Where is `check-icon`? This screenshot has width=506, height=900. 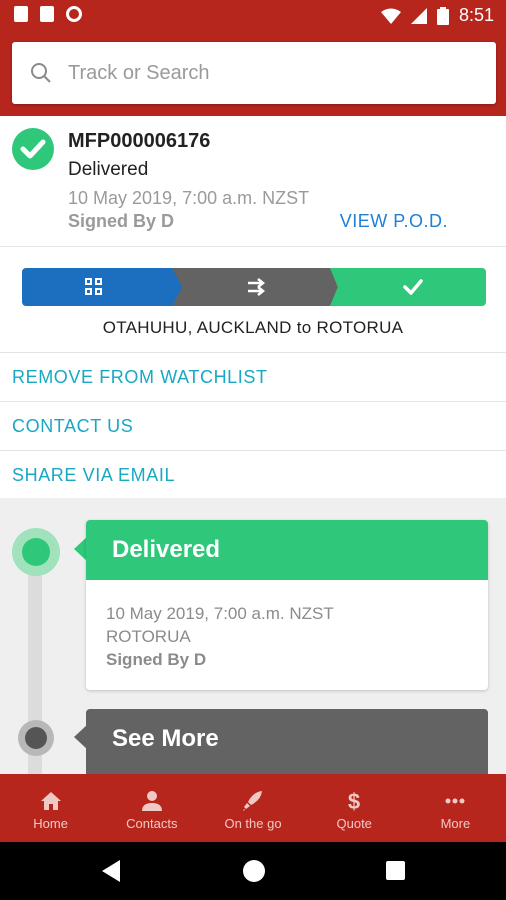 check-icon is located at coordinates (413, 287).